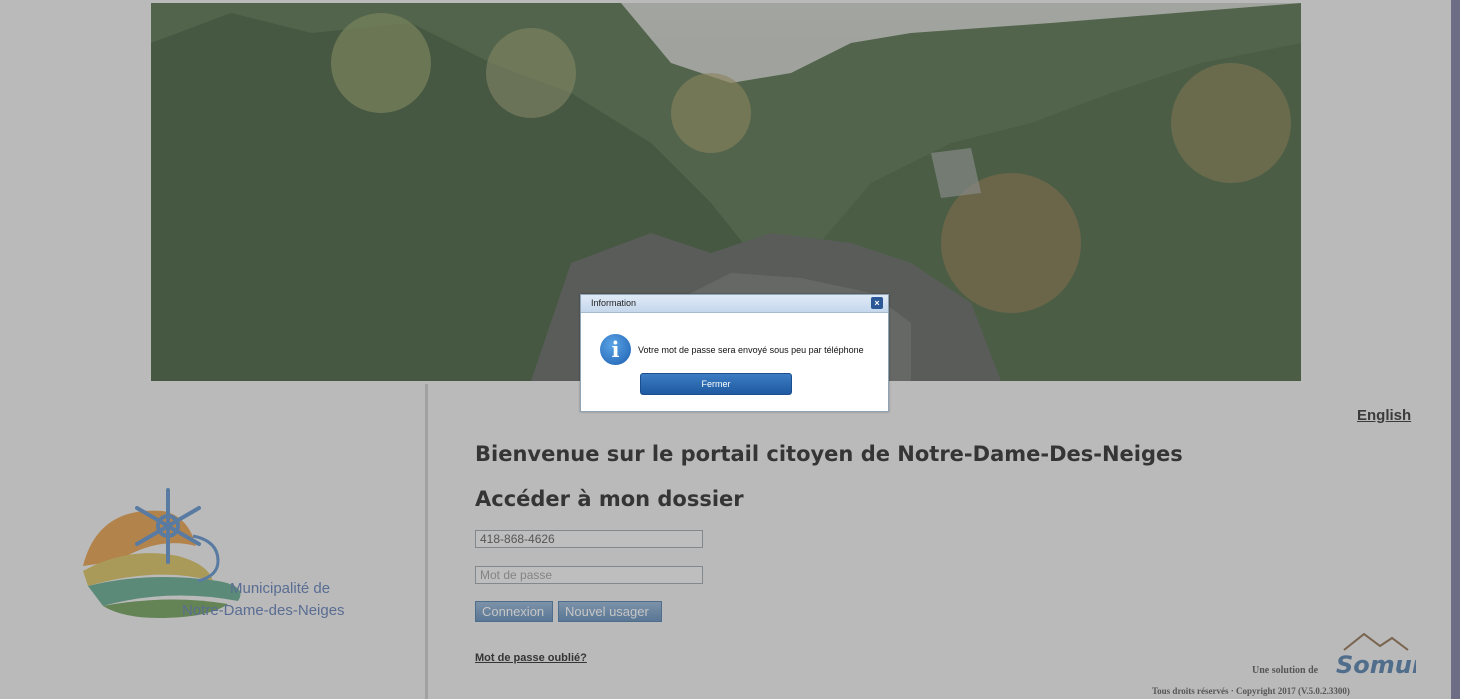 The image size is (1460, 699). What do you see at coordinates (615, 349) in the screenshot?
I see `info-icon: i` at bounding box center [615, 349].